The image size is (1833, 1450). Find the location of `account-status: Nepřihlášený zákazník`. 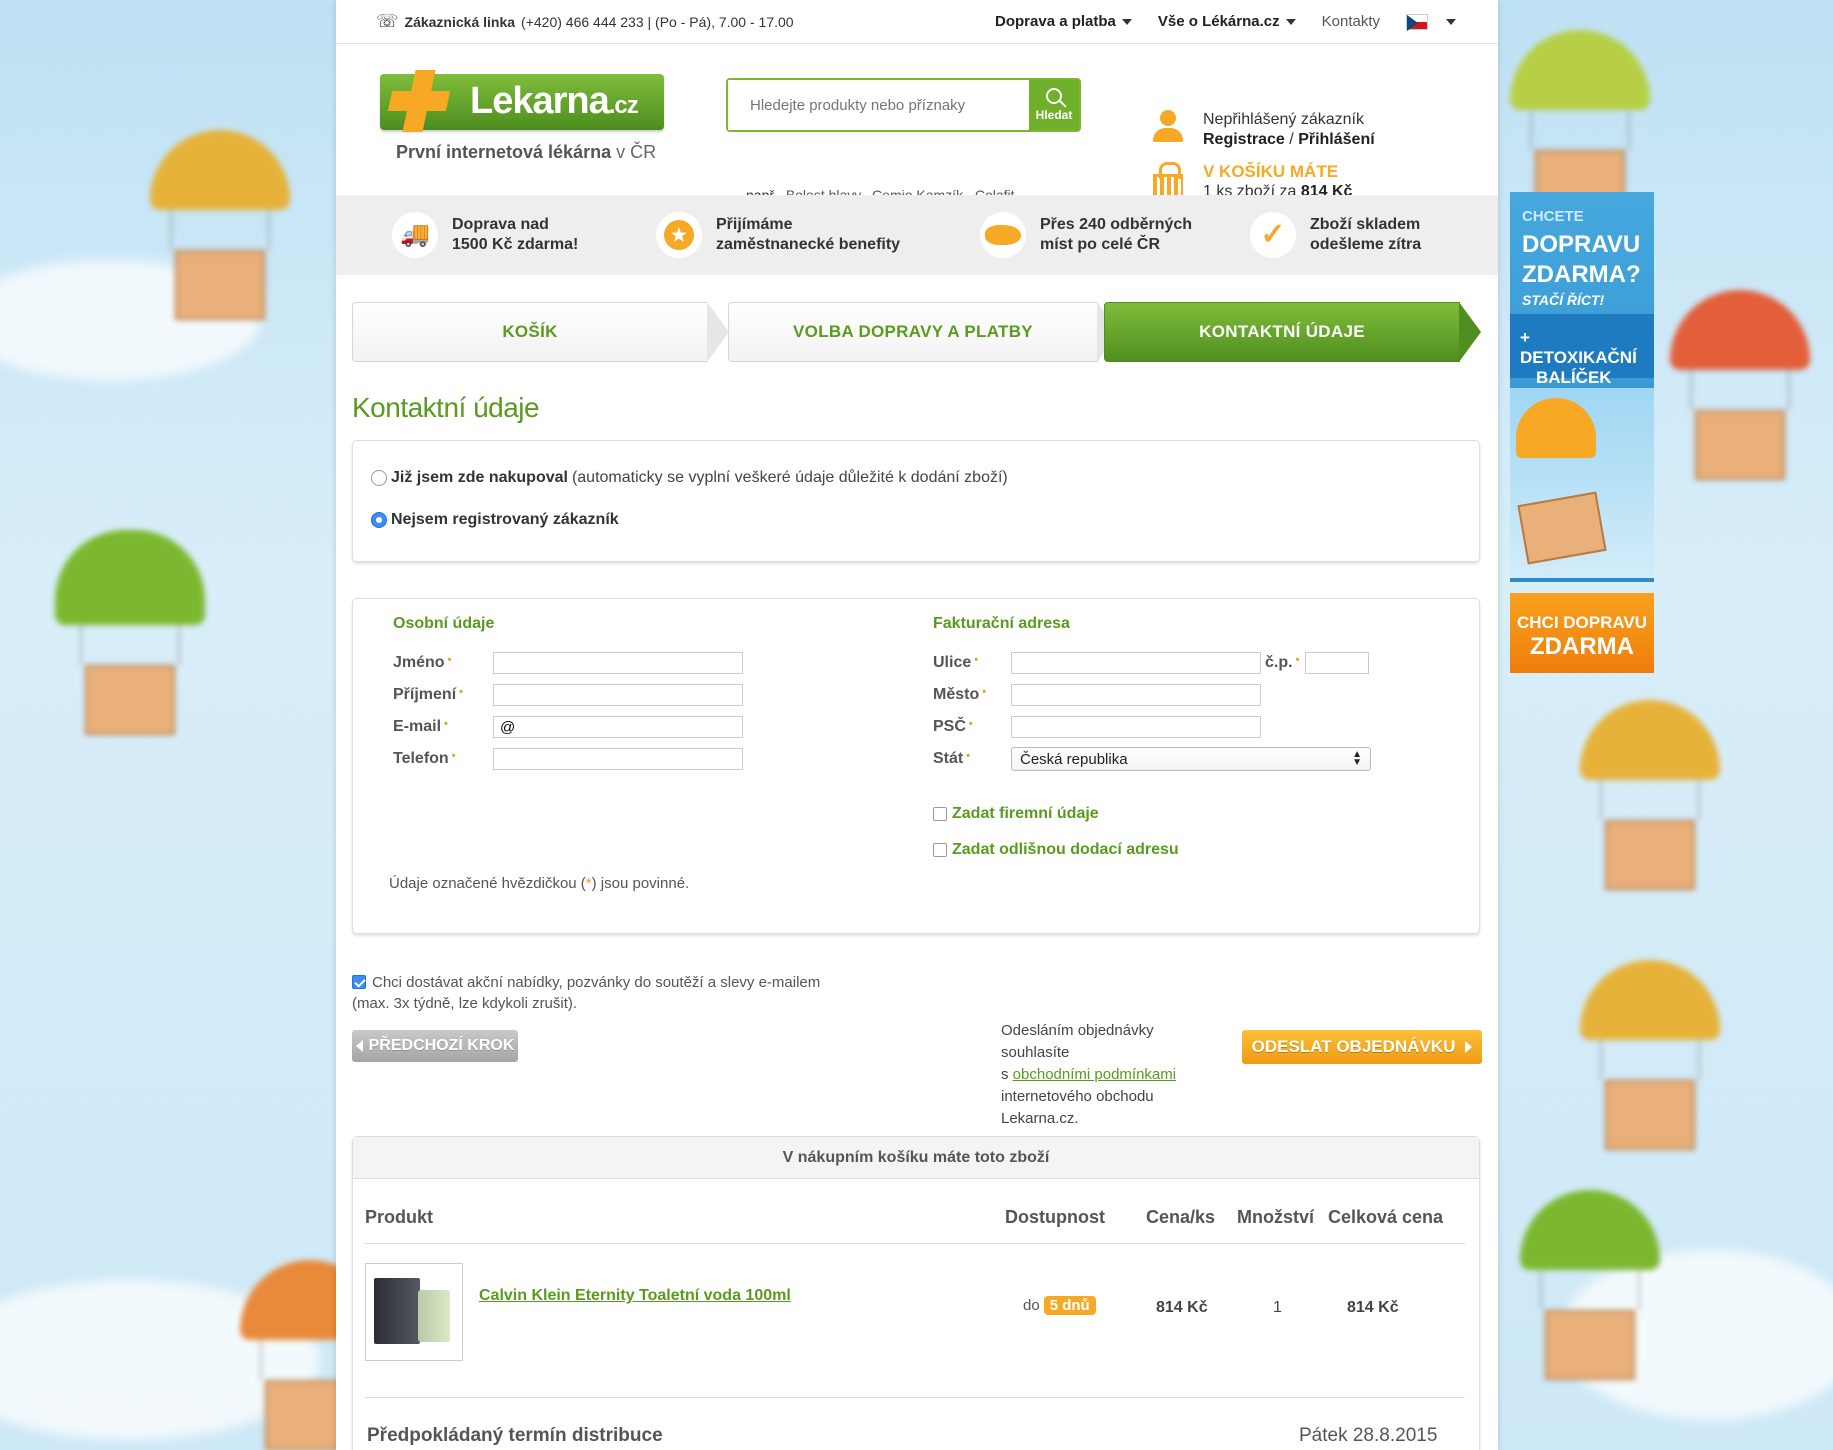

account-status: Nepřihlášený zákazník is located at coordinates (1283, 119).